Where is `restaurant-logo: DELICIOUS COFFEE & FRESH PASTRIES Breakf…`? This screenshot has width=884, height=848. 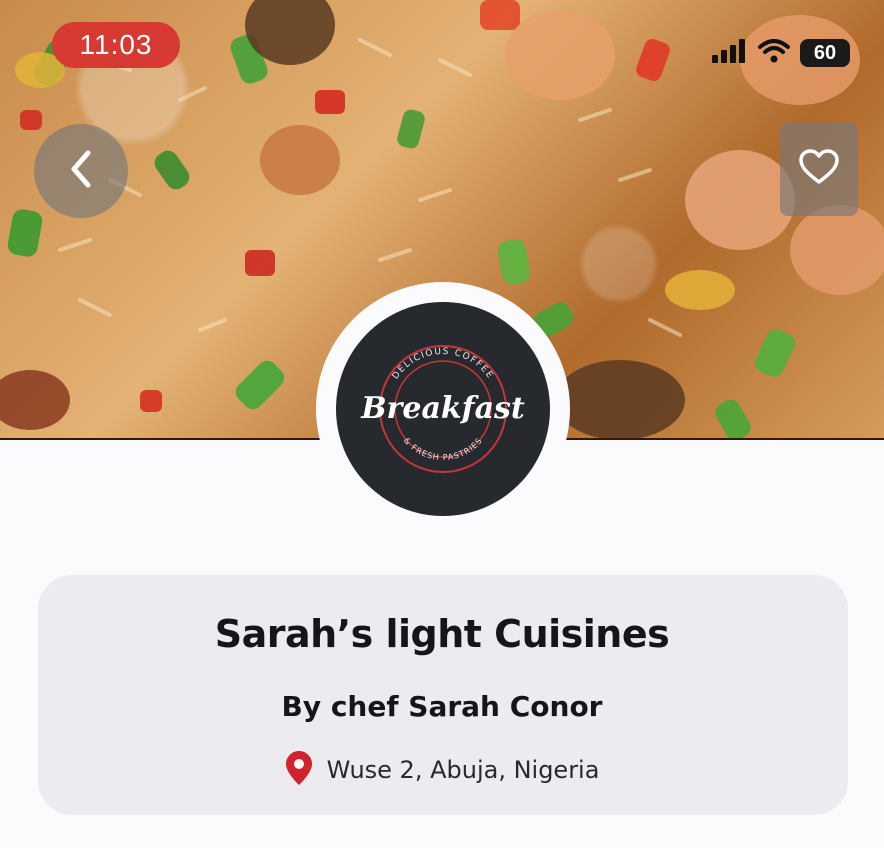 restaurant-logo: DELICIOUS COFFEE & FRESH PASTRIES Breakf… is located at coordinates (443, 409).